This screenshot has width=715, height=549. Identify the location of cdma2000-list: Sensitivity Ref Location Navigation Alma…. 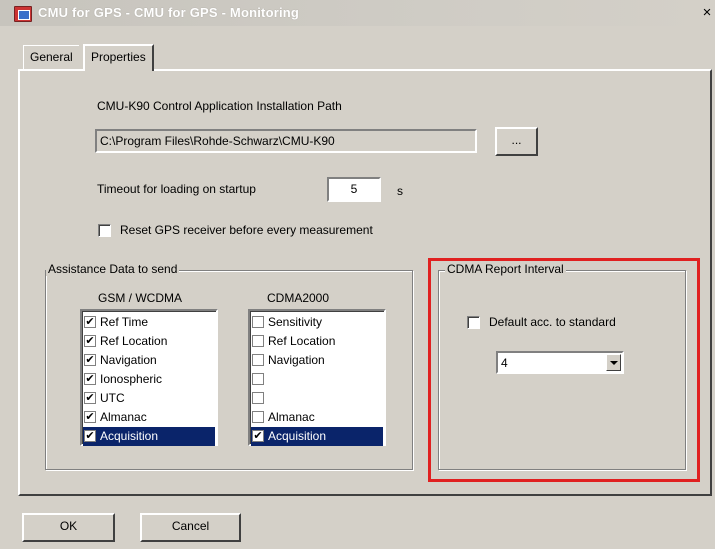
(317, 377).